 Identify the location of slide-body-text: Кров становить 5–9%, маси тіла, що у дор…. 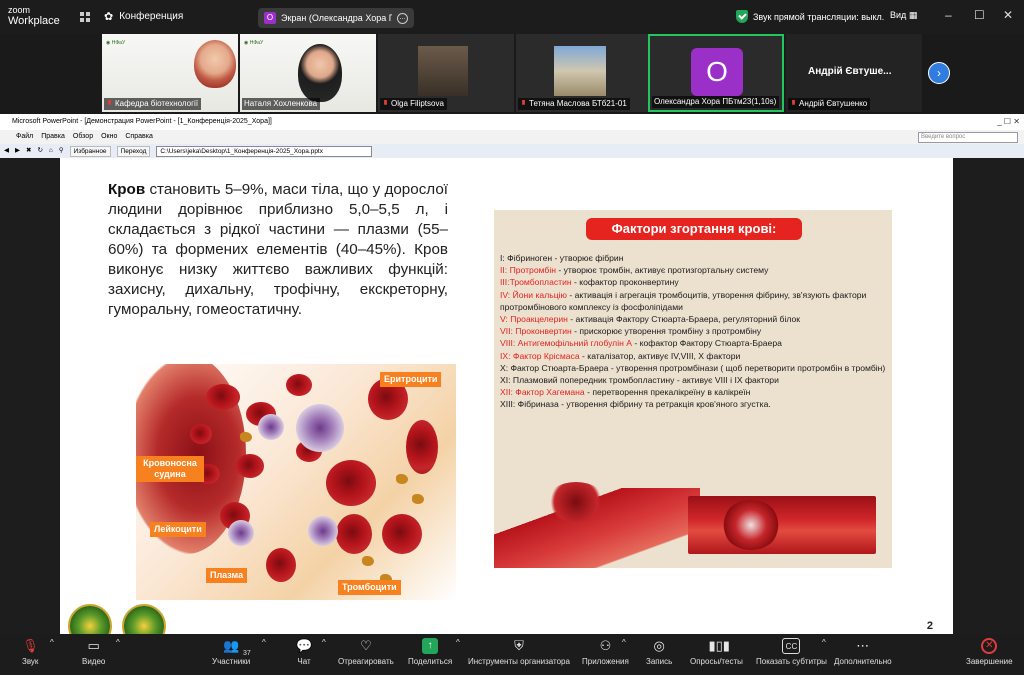
(278, 249).